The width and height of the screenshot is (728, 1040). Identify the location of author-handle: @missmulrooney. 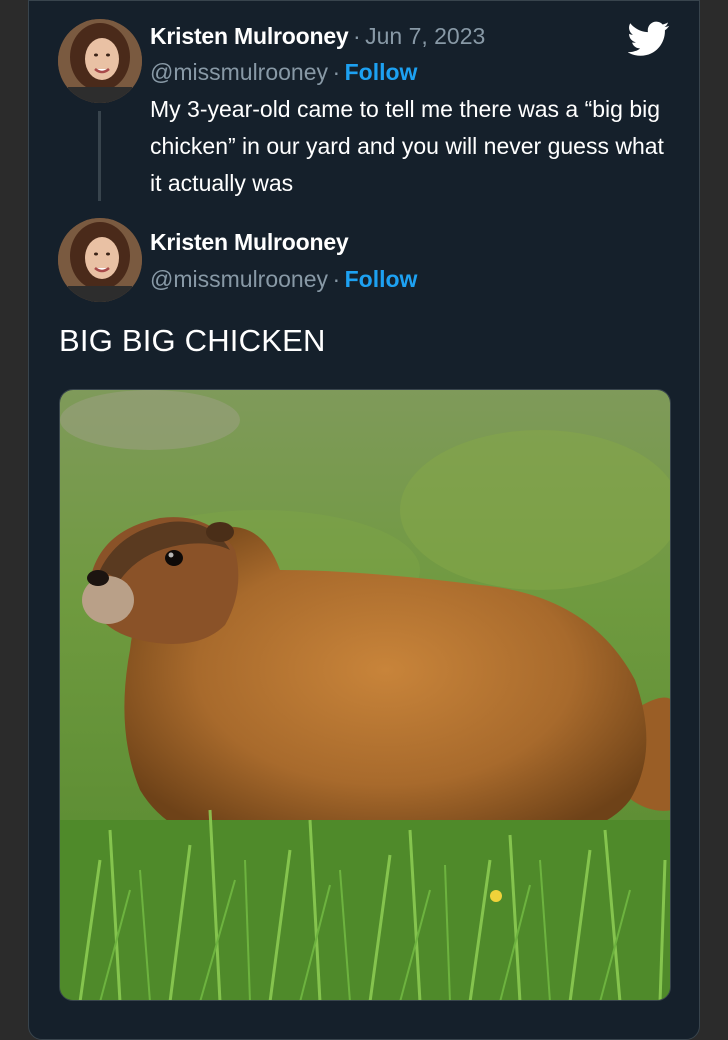
(239, 72).